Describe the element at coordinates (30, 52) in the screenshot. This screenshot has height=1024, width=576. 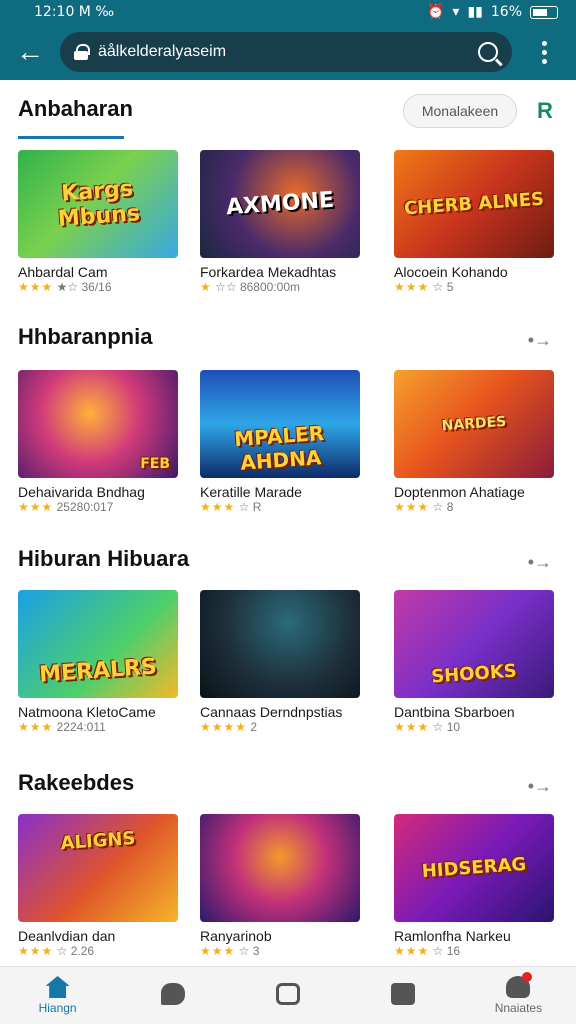
I see `back-arrow-icon: ←` at that location.